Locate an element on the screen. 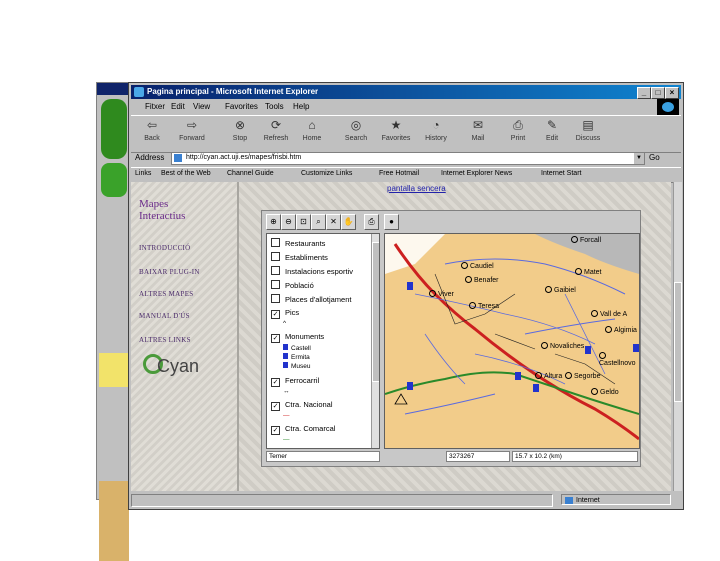 The width and height of the screenshot is (720, 561). link-internet-start: Internet Start is located at coordinates (561, 173).